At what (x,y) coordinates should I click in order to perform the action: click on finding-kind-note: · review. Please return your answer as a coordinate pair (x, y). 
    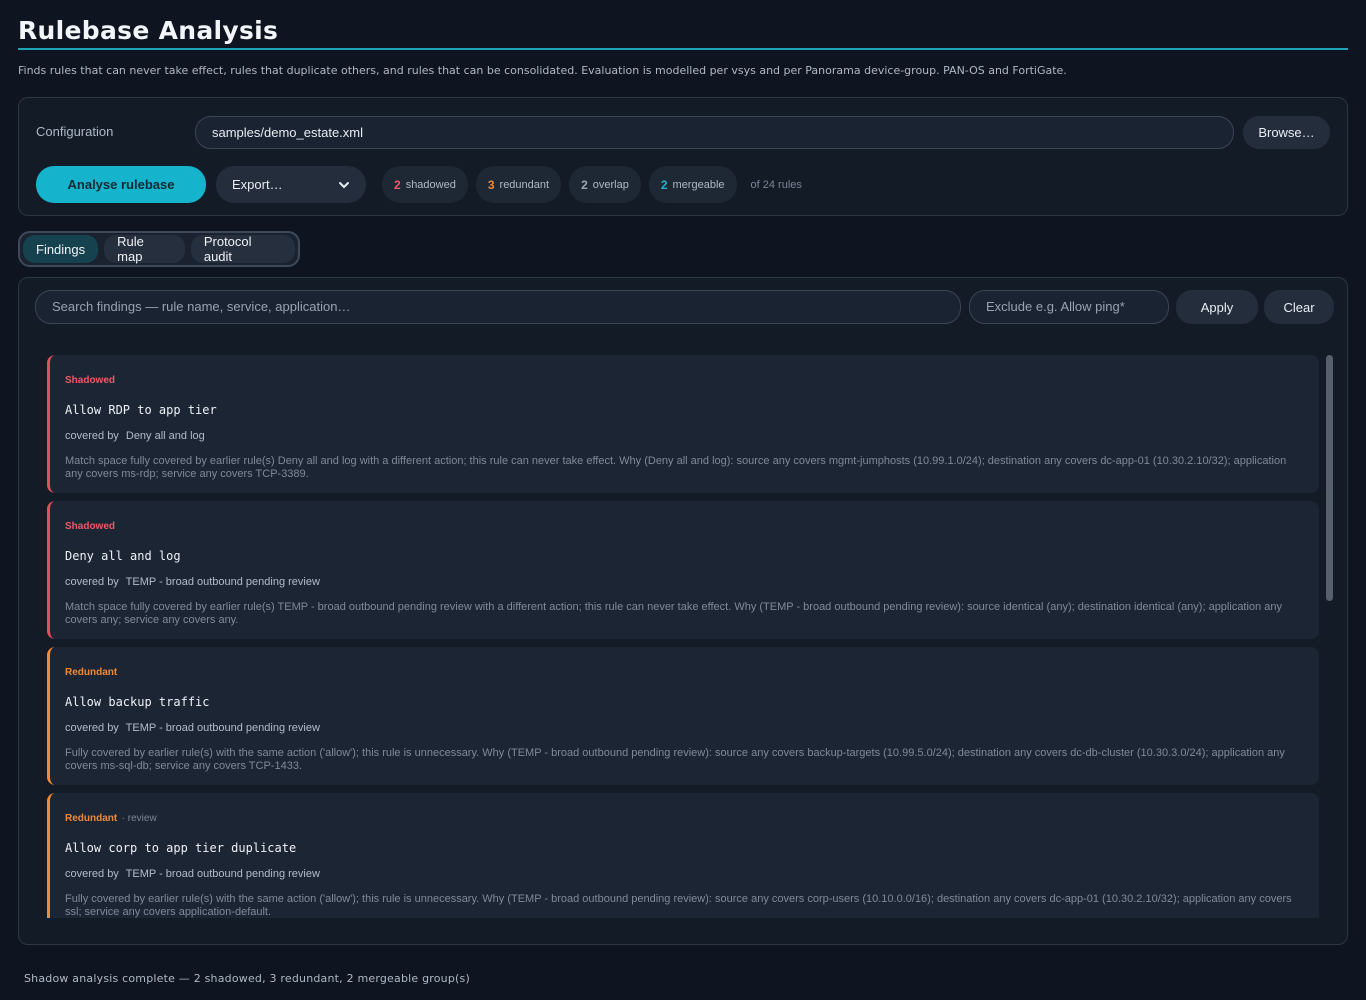
    Looking at the image, I should click on (139, 818).